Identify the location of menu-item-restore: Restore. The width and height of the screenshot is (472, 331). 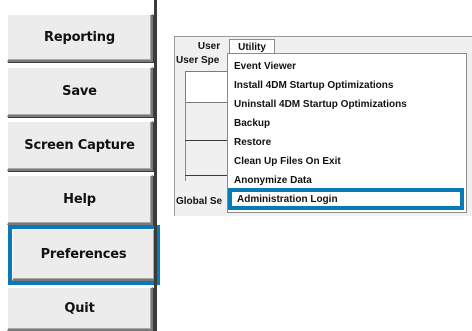
(347, 142).